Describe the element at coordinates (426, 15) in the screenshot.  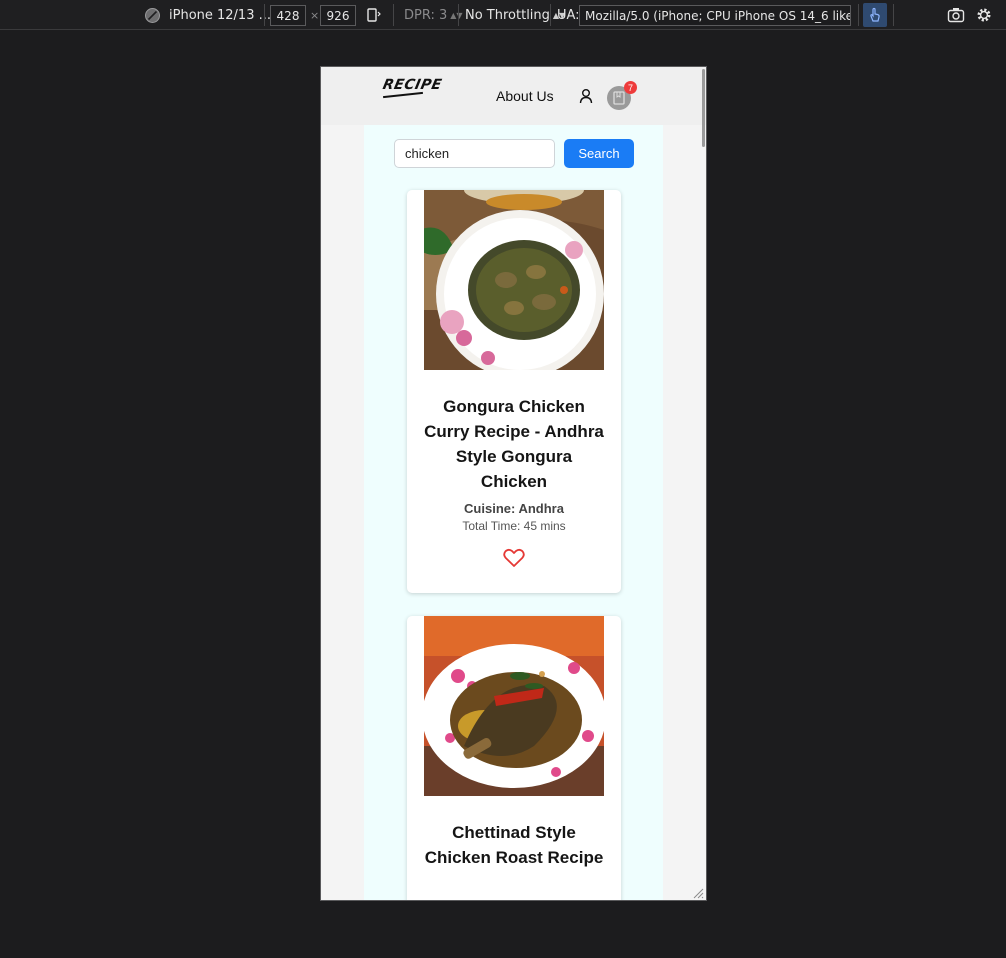
I see `dpr-label: DPR: 3` at that location.